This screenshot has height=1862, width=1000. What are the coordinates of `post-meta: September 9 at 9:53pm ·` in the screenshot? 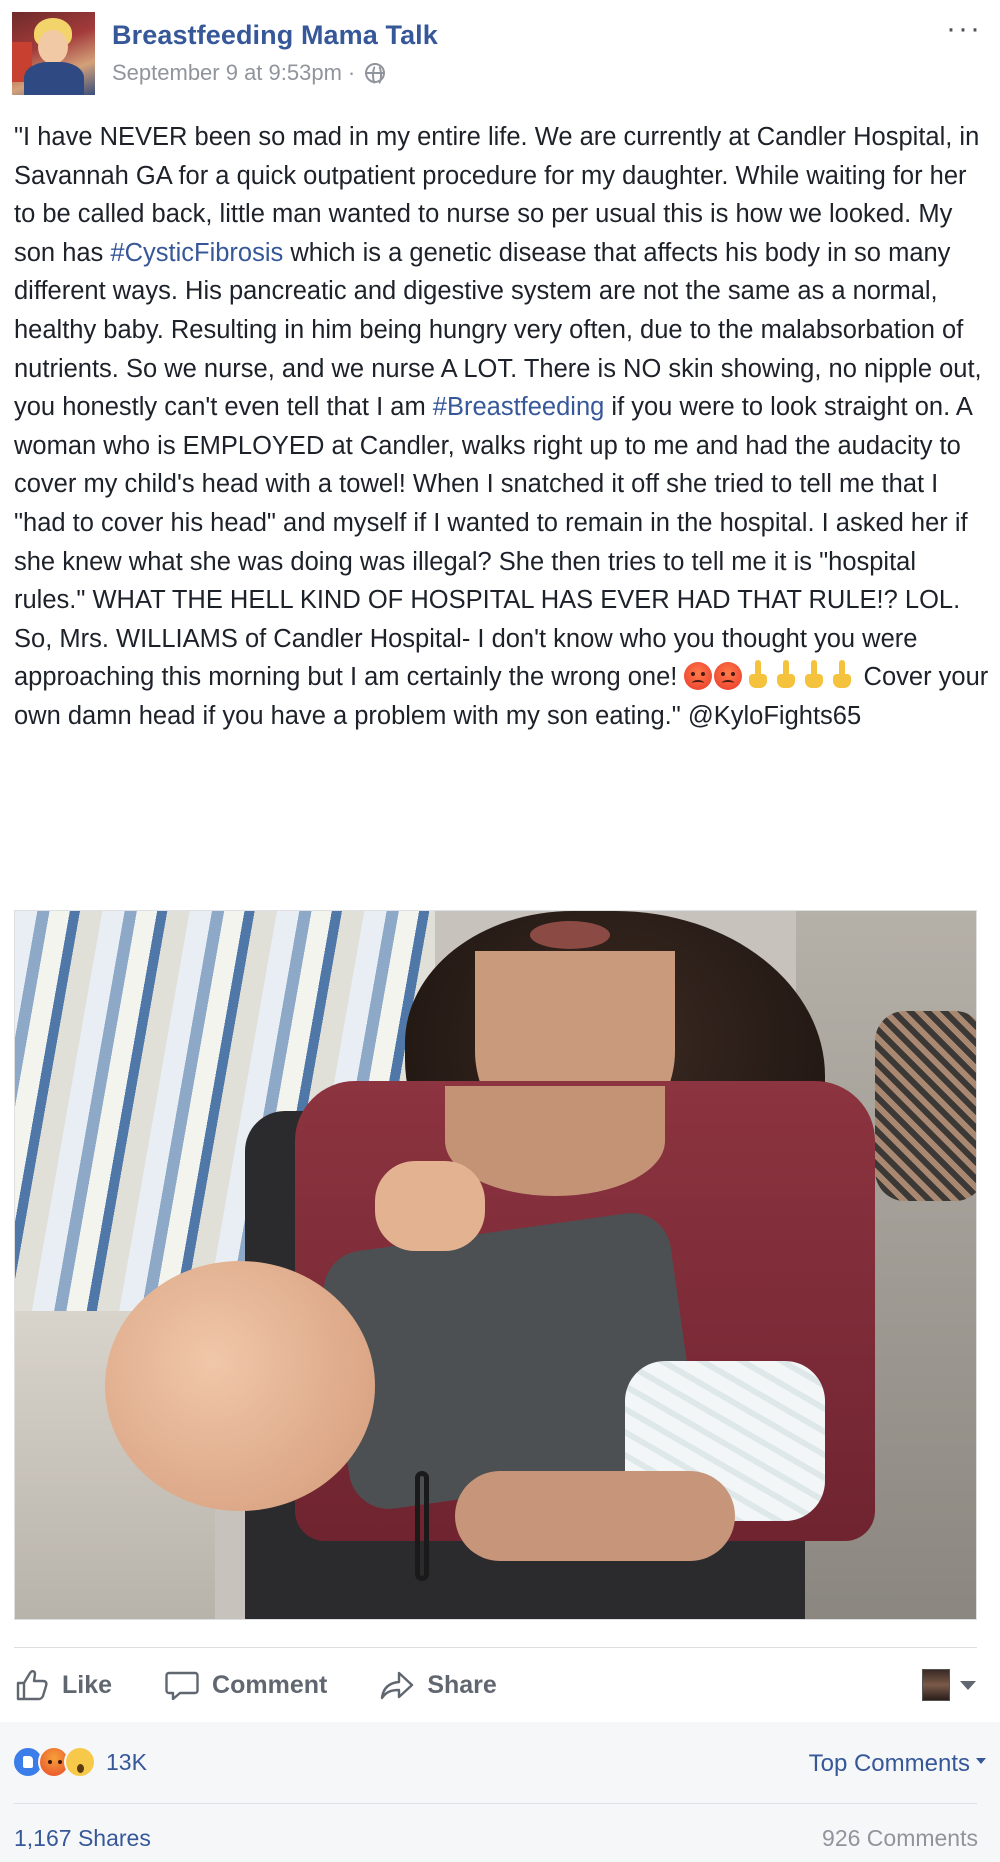 It's located at (249, 73).